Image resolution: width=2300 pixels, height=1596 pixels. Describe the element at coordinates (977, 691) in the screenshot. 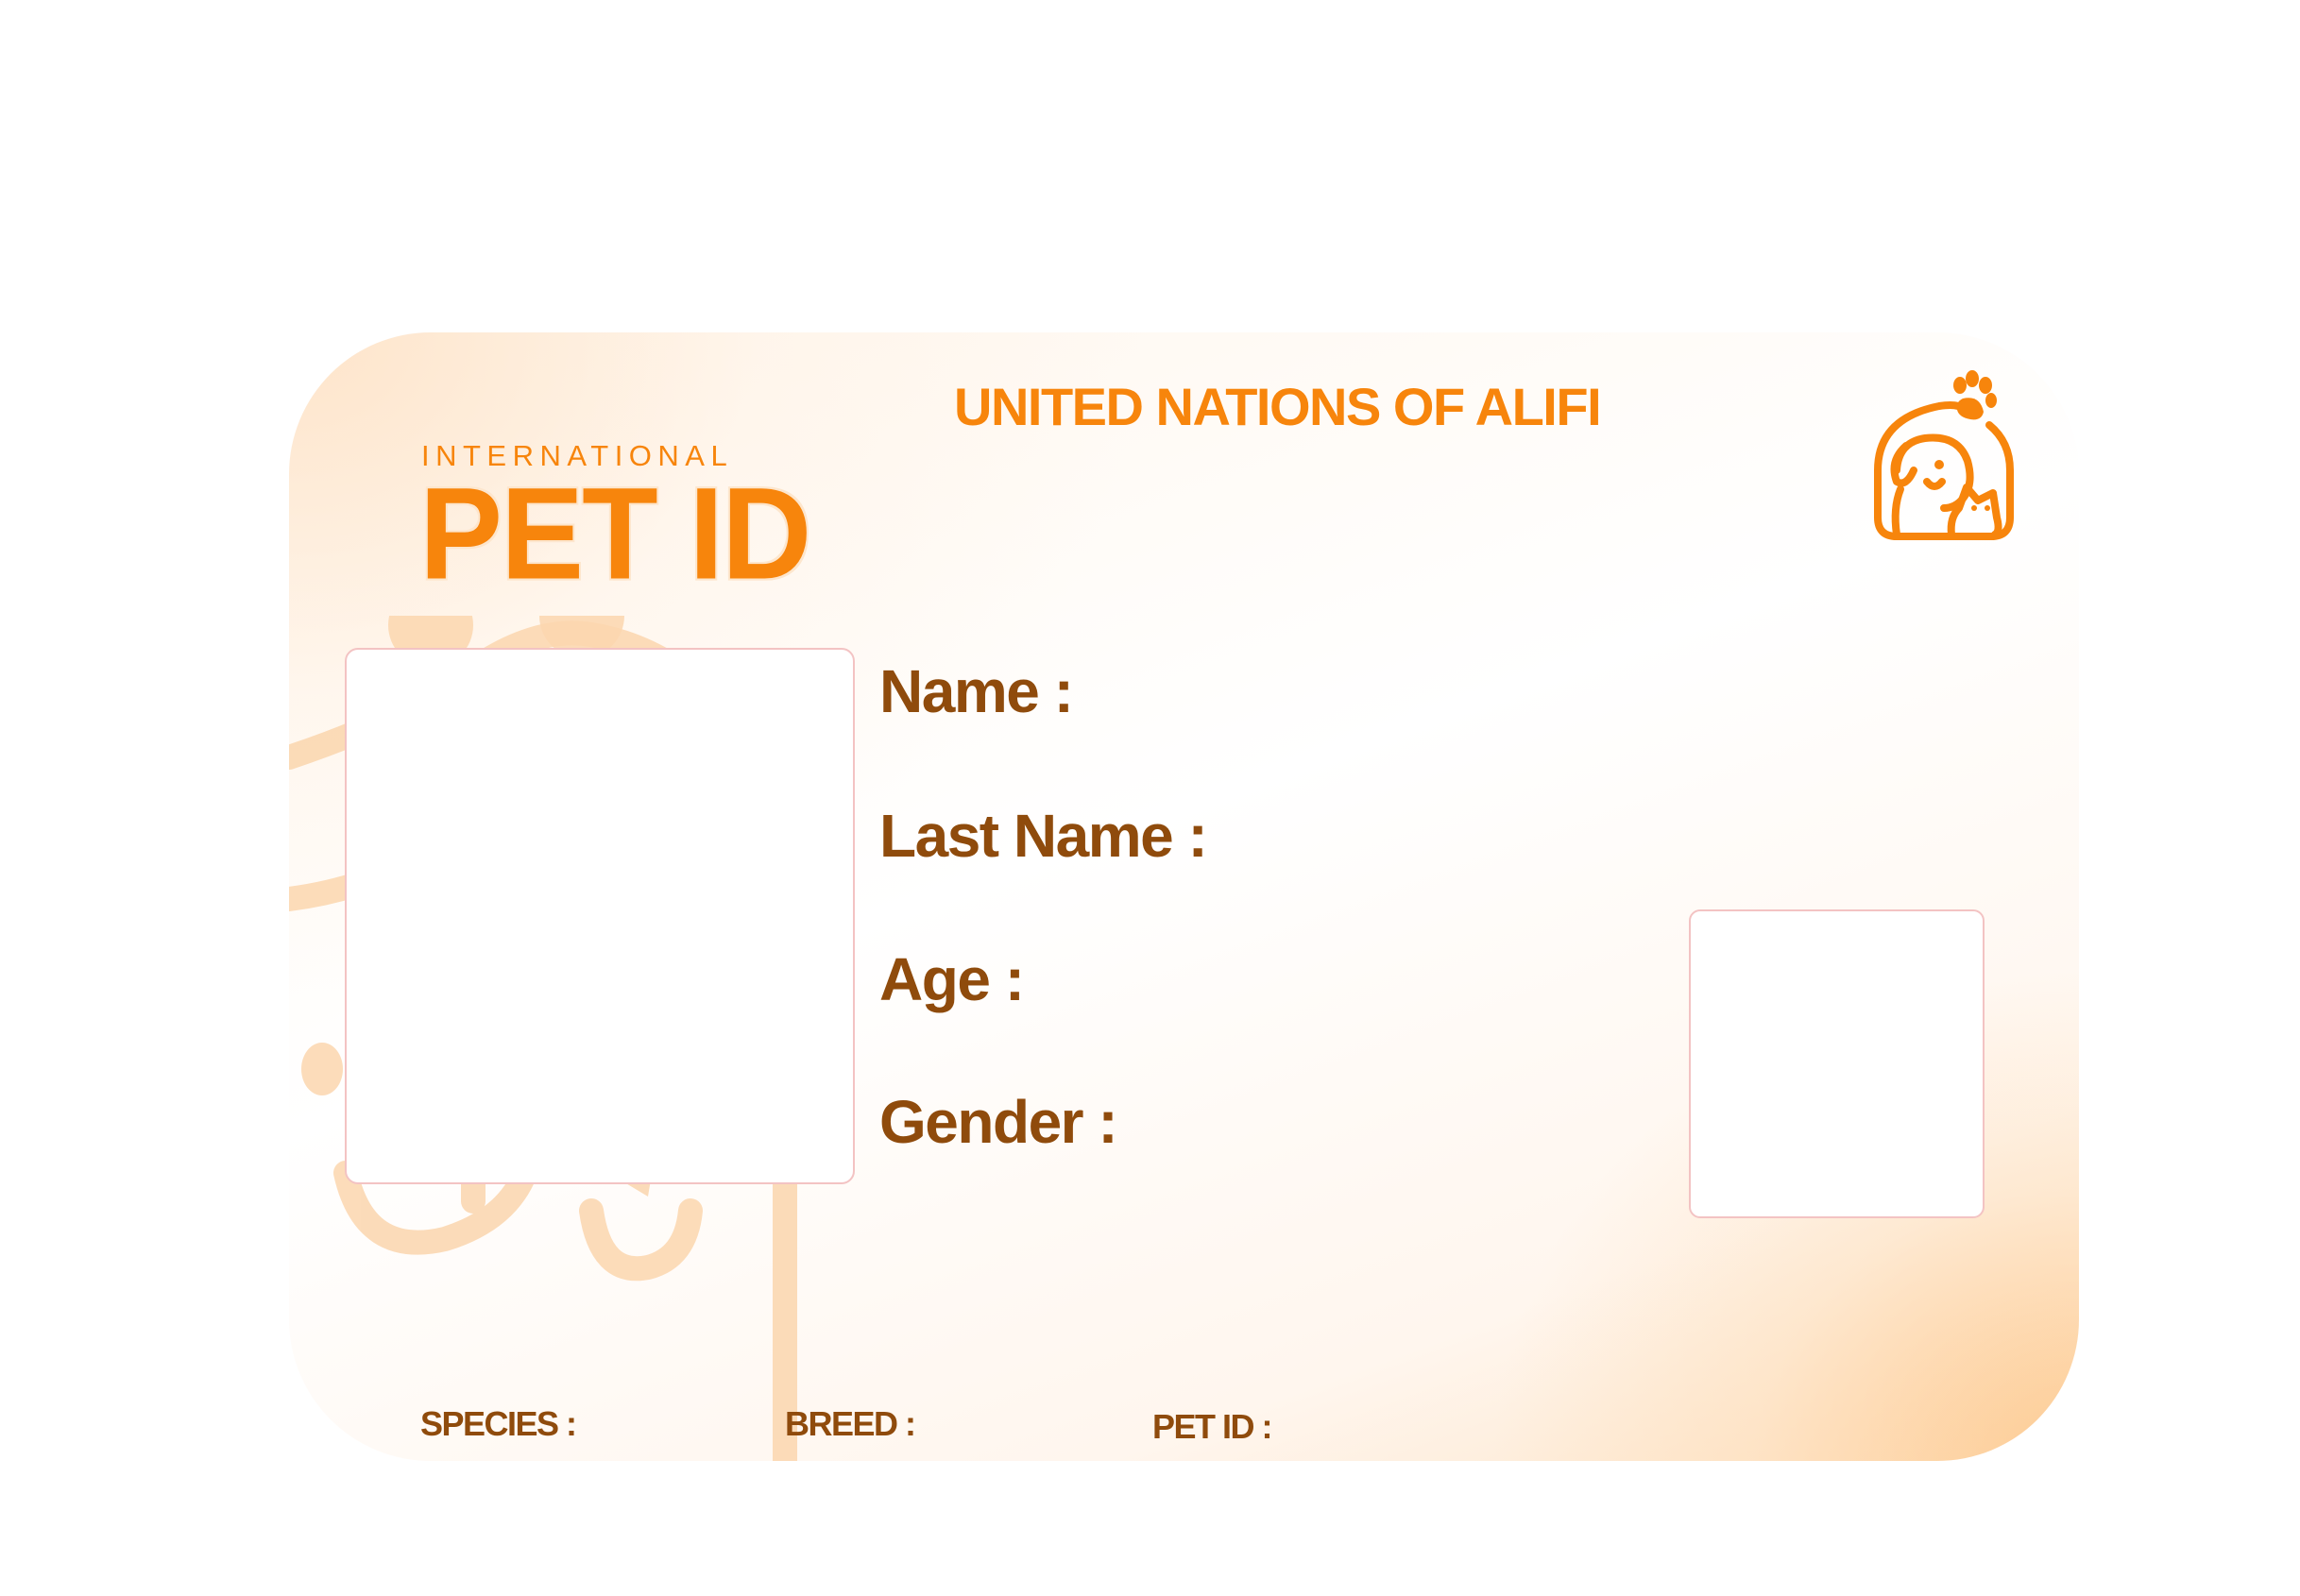

I see `name-label: Name :` at that location.